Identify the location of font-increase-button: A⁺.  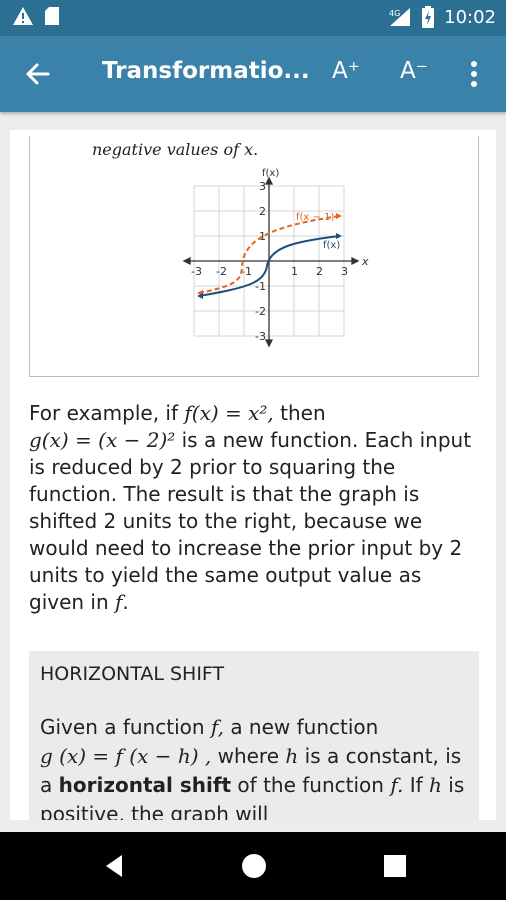
(346, 71).